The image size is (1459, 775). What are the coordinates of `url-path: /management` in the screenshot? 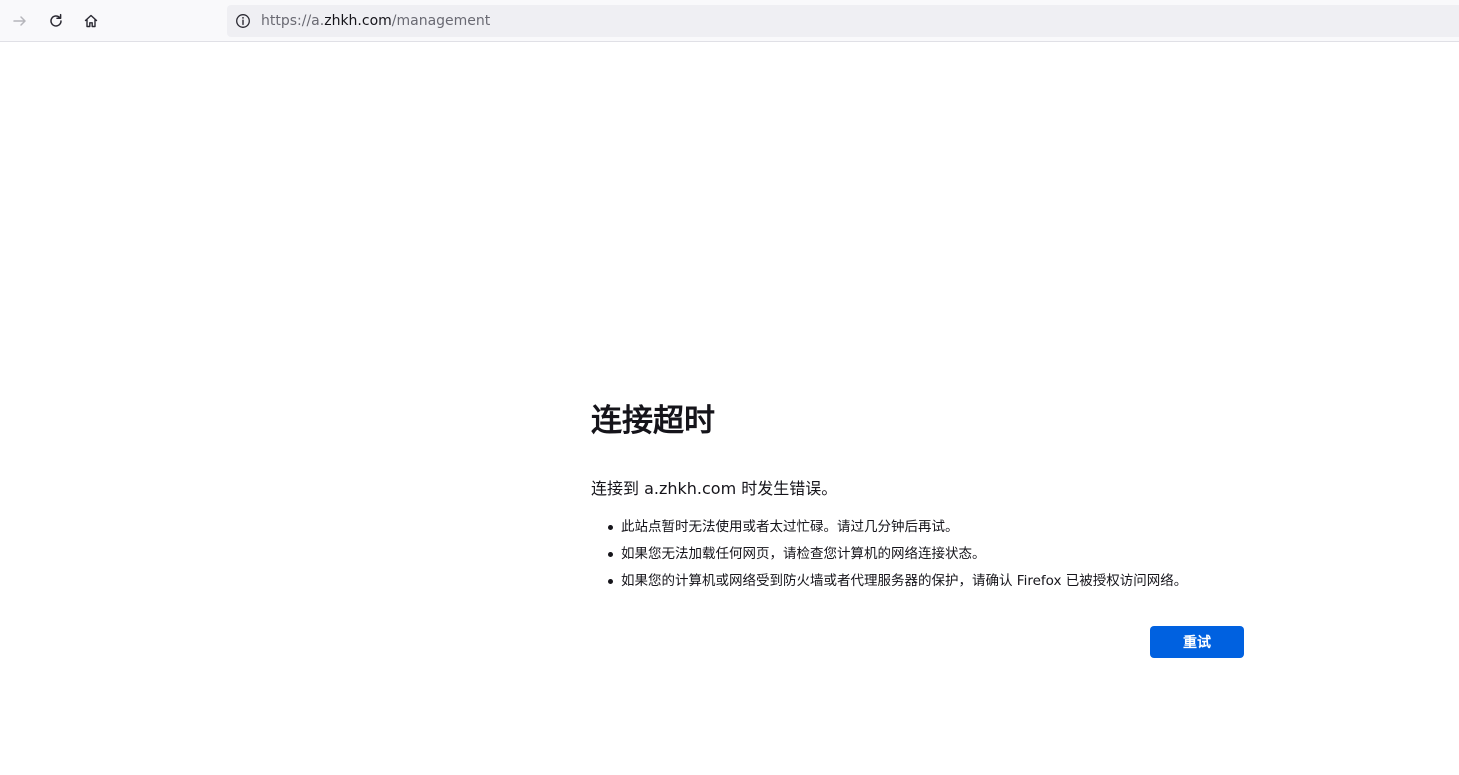 It's located at (441, 21).